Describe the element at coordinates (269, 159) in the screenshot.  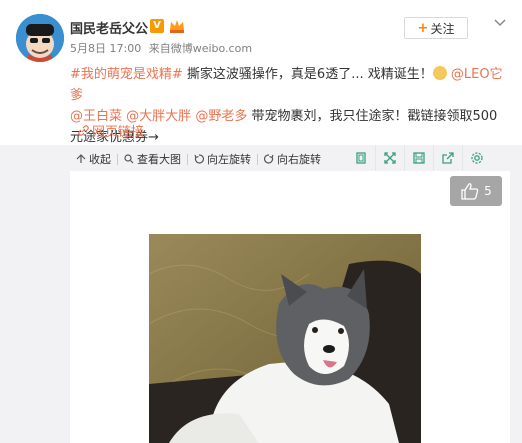
I see `rotate-right-icon` at that location.